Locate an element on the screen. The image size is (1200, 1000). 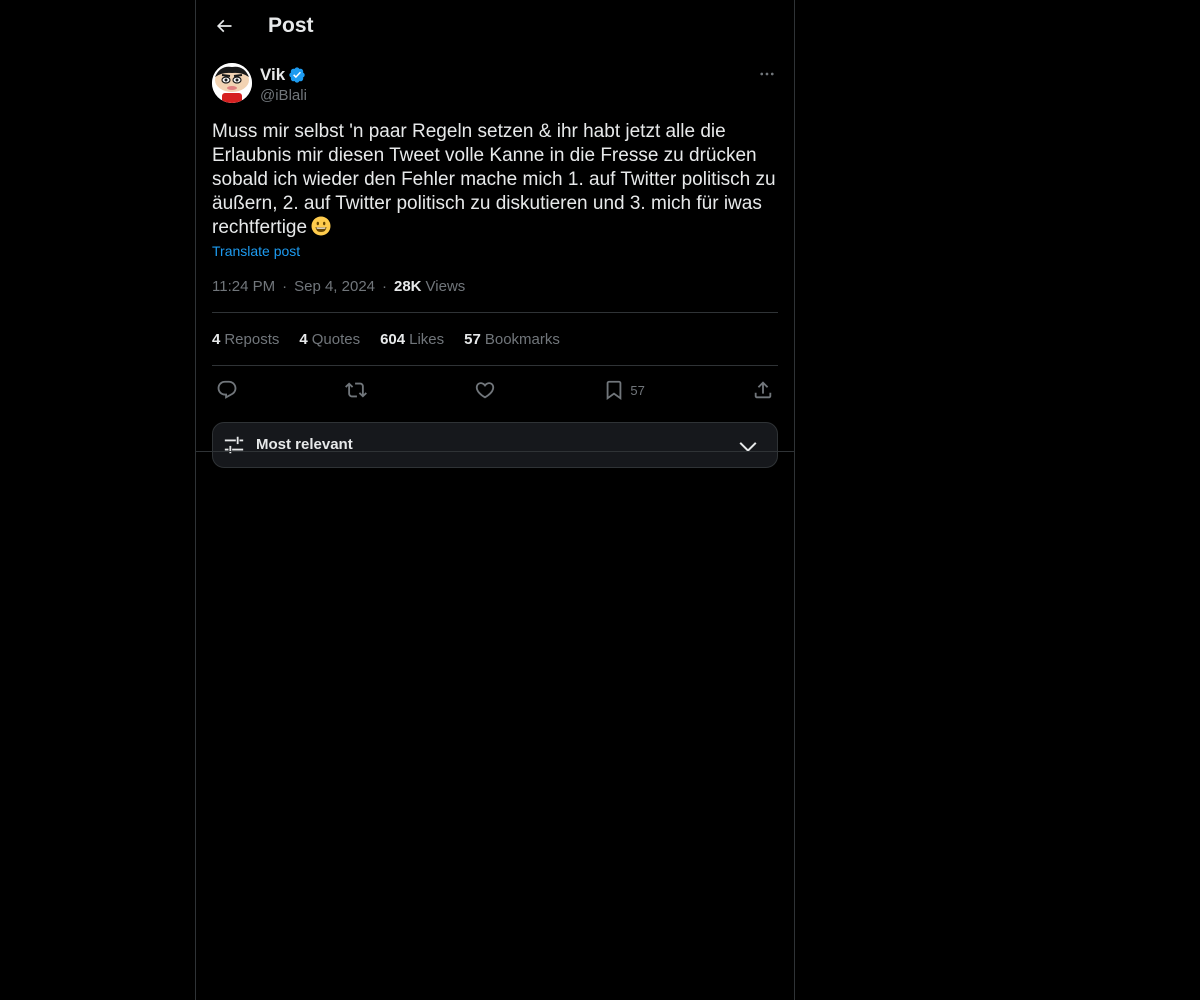
post-meta: 11:24 PM · Sep 4, 2024 · 28K Views is located at coordinates (495, 286).